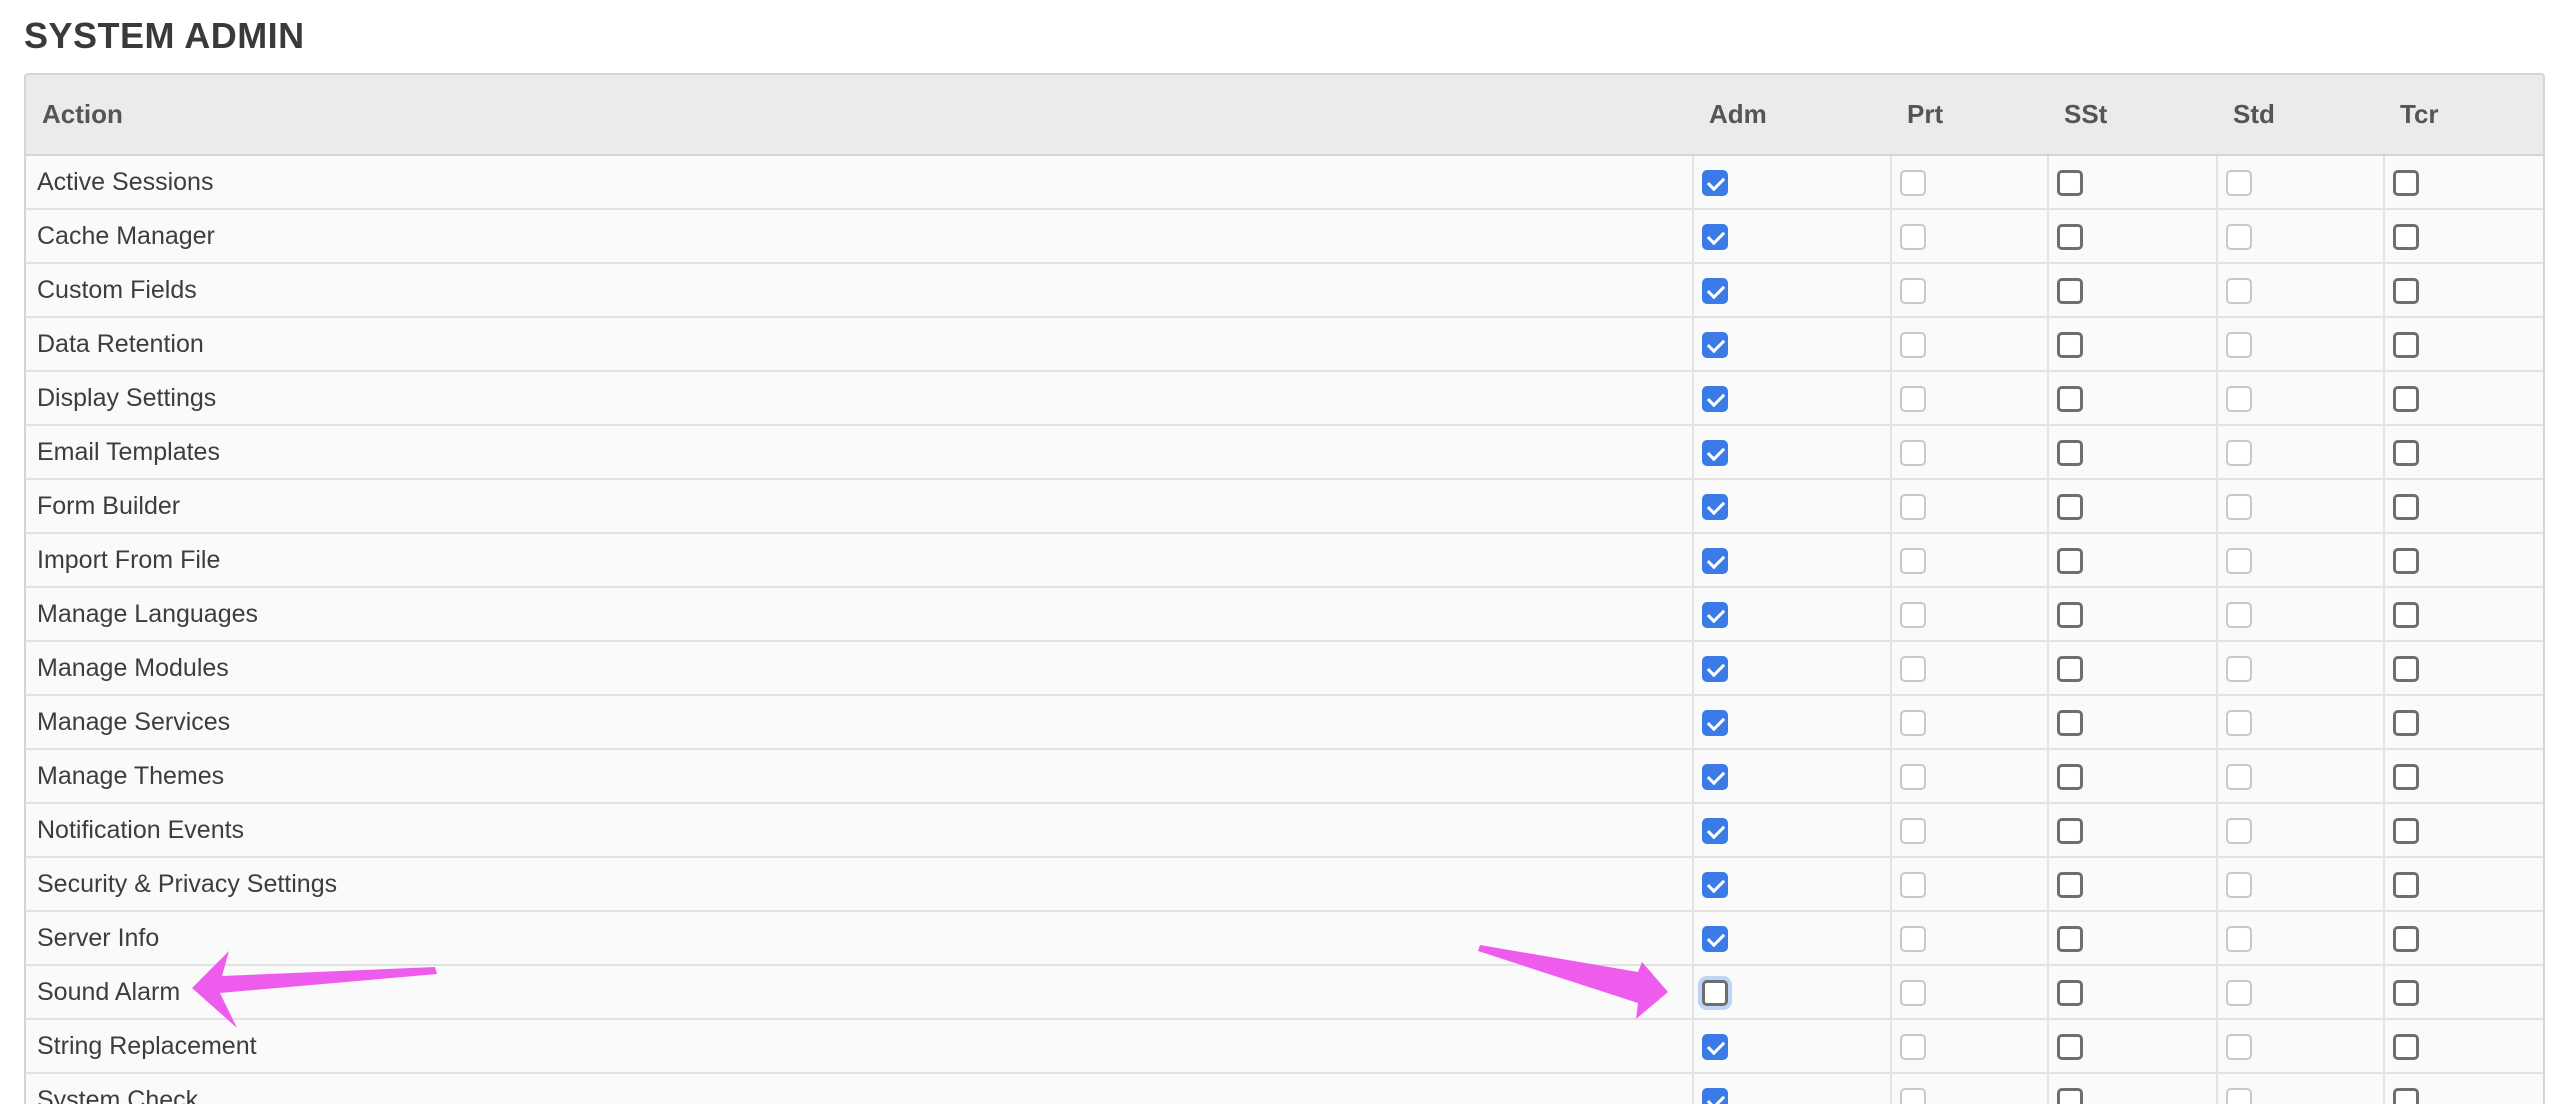 Image resolution: width=2560 pixels, height=1104 pixels. What do you see at coordinates (2132, 115) in the screenshot?
I see `column-header-sst: SSt` at bounding box center [2132, 115].